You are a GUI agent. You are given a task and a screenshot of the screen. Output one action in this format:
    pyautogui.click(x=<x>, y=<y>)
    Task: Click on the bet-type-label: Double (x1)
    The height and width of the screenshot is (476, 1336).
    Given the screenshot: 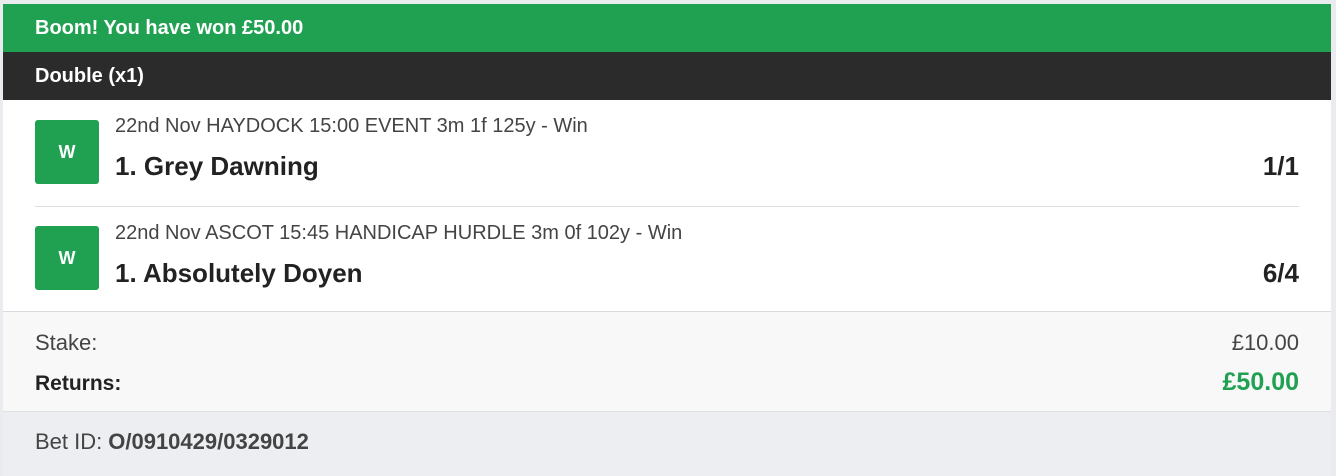 What is the action you would take?
    pyautogui.click(x=89, y=75)
    